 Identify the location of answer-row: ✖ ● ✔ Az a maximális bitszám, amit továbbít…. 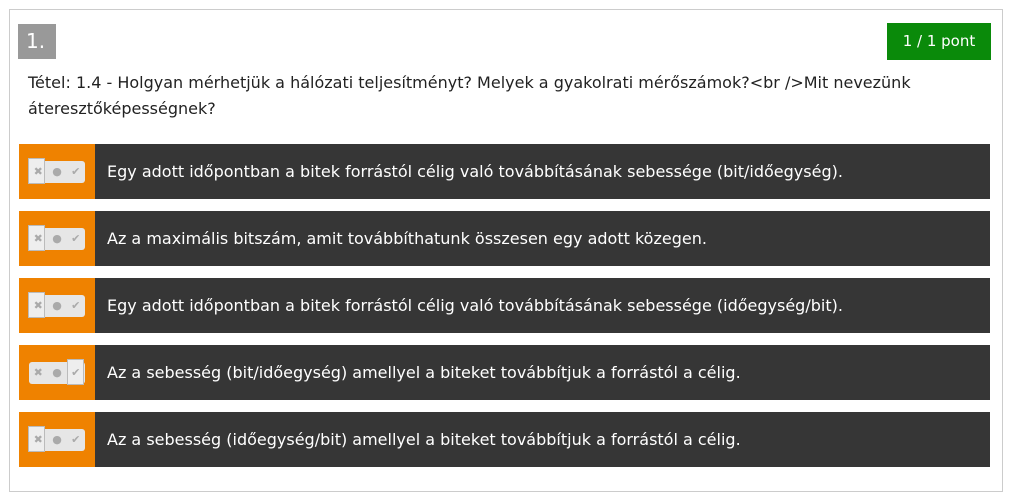
(504, 238).